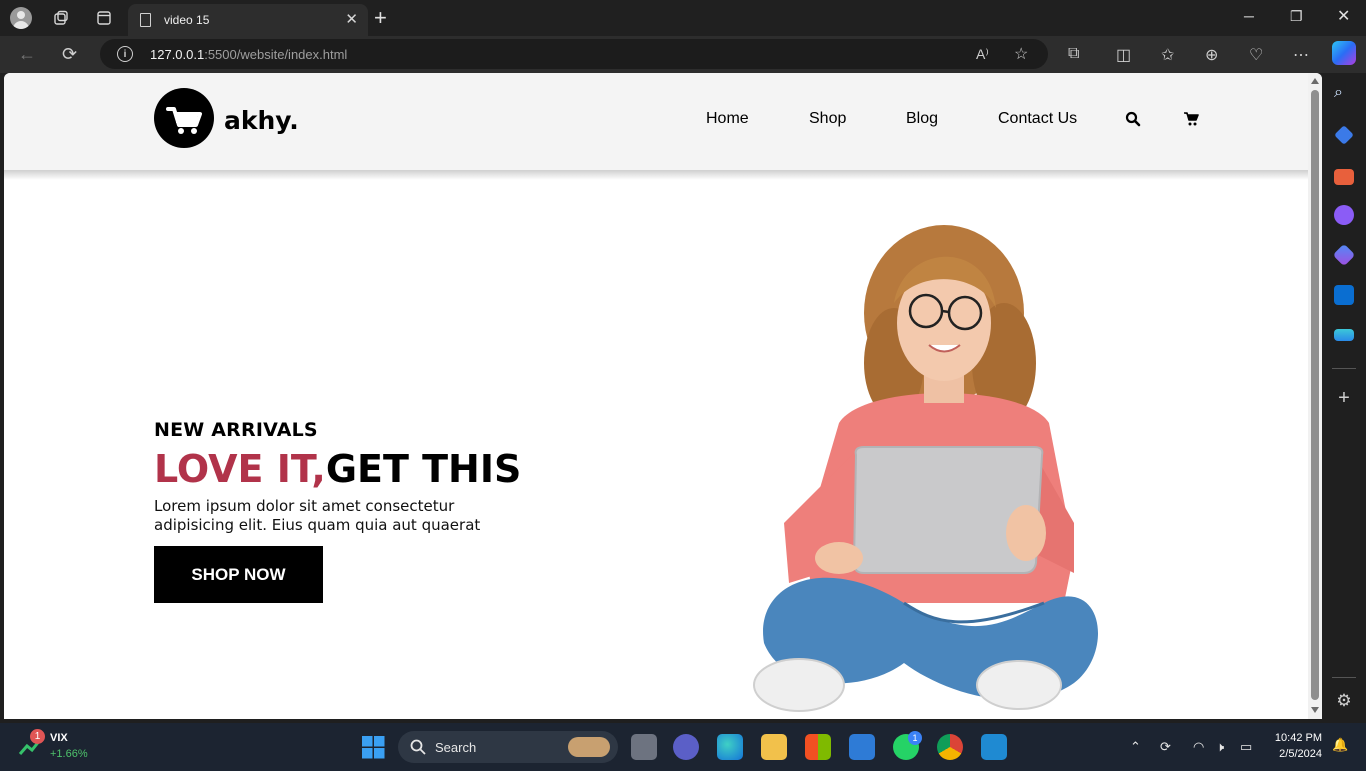 The image size is (1366, 771). Describe the element at coordinates (1344, 53) in the screenshot. I see `copilot-icon` at that location.